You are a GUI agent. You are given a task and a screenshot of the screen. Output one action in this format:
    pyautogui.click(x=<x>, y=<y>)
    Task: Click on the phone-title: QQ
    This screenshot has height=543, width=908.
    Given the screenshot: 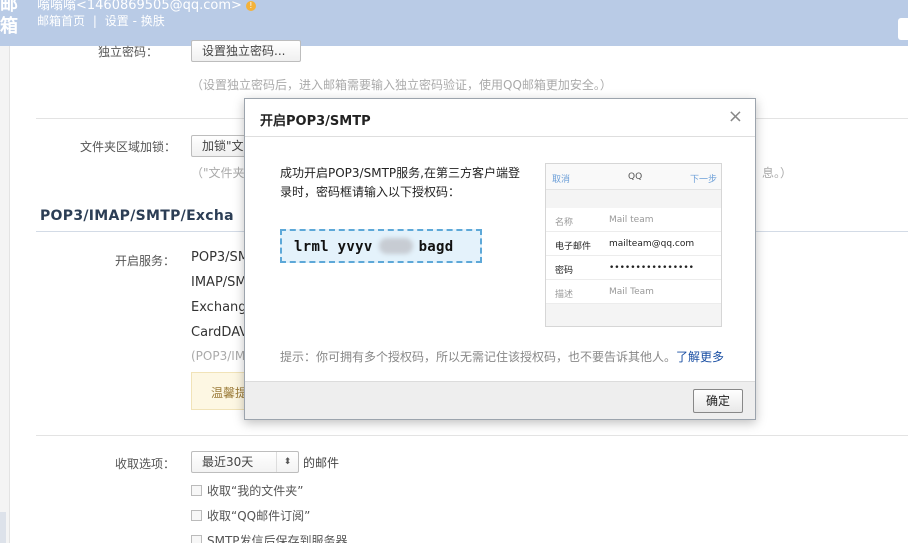 What is the action you would take?
    pyautogui.click(x=635, y=177)
    